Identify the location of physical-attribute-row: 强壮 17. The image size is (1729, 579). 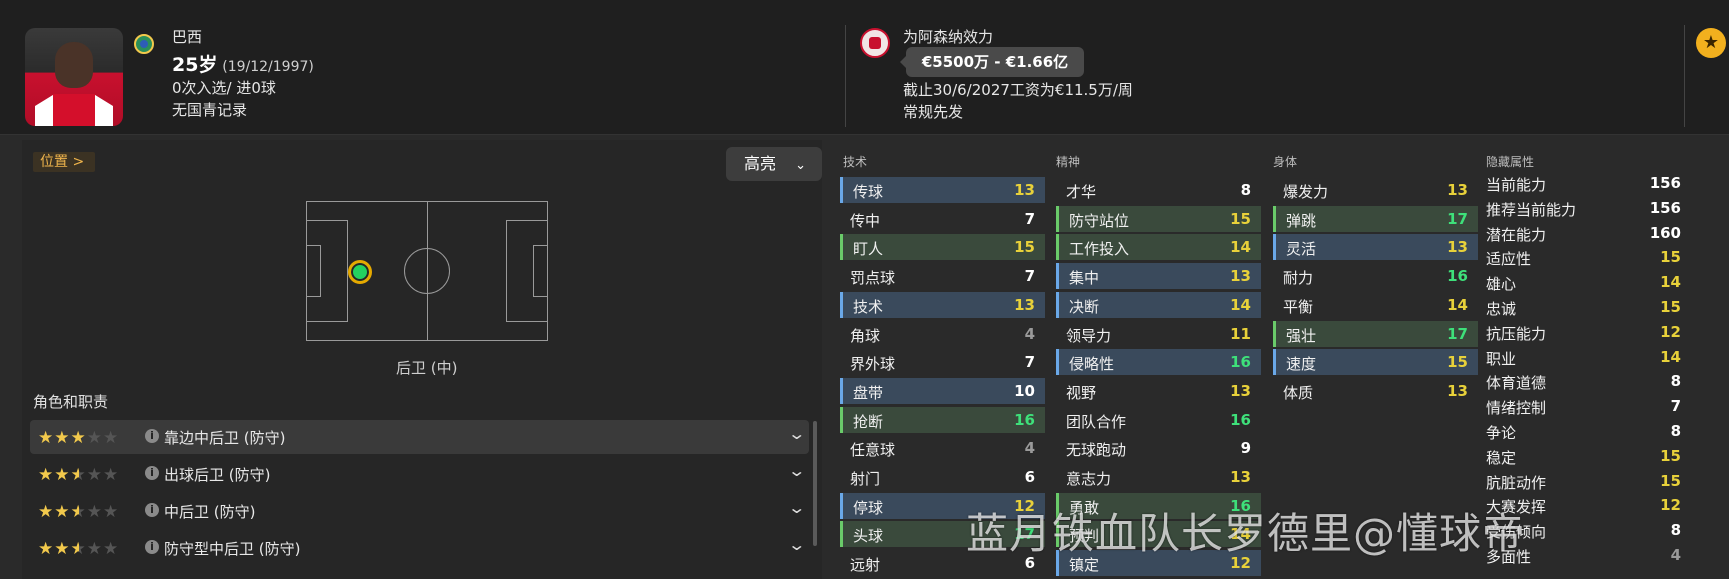
(1375, 333).